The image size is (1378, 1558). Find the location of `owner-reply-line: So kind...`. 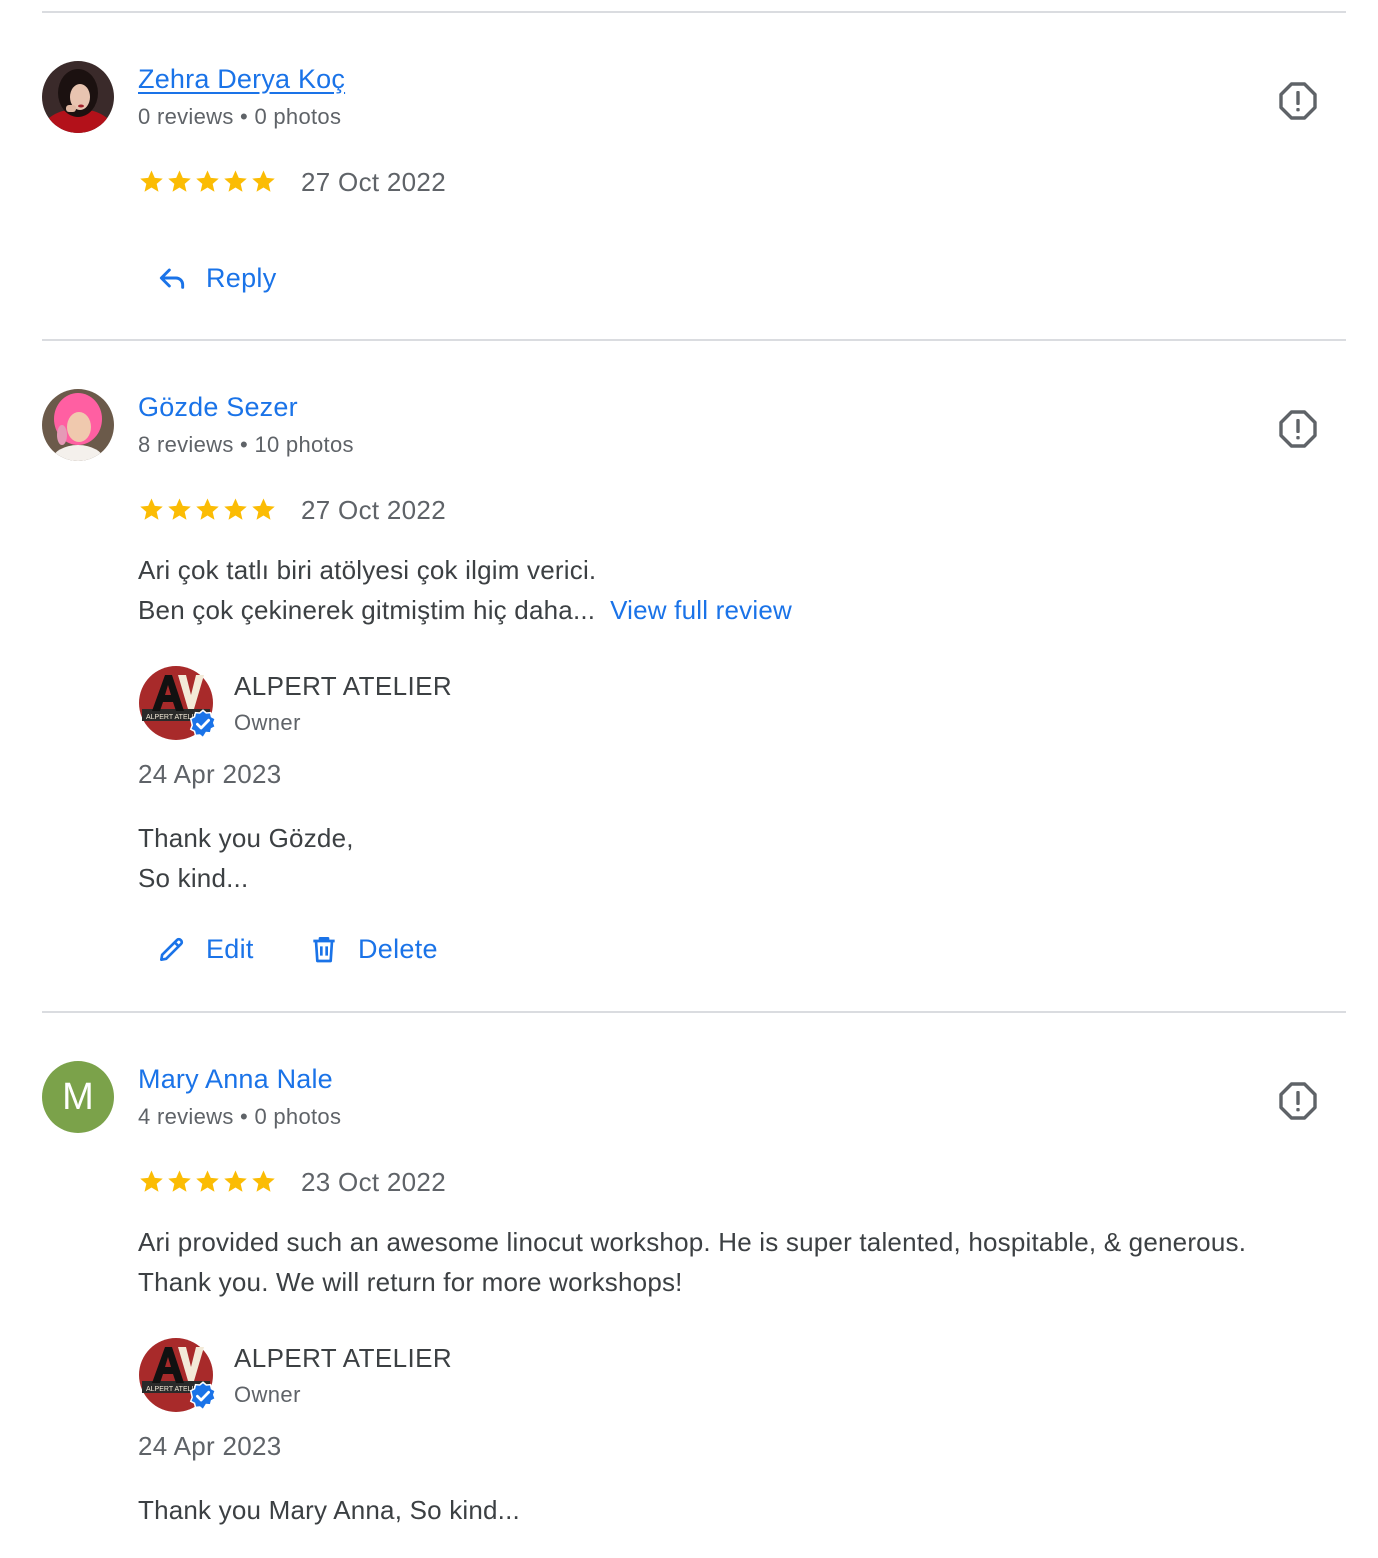

owner-reply-line: So kind... is located at coordinates (193, 878).